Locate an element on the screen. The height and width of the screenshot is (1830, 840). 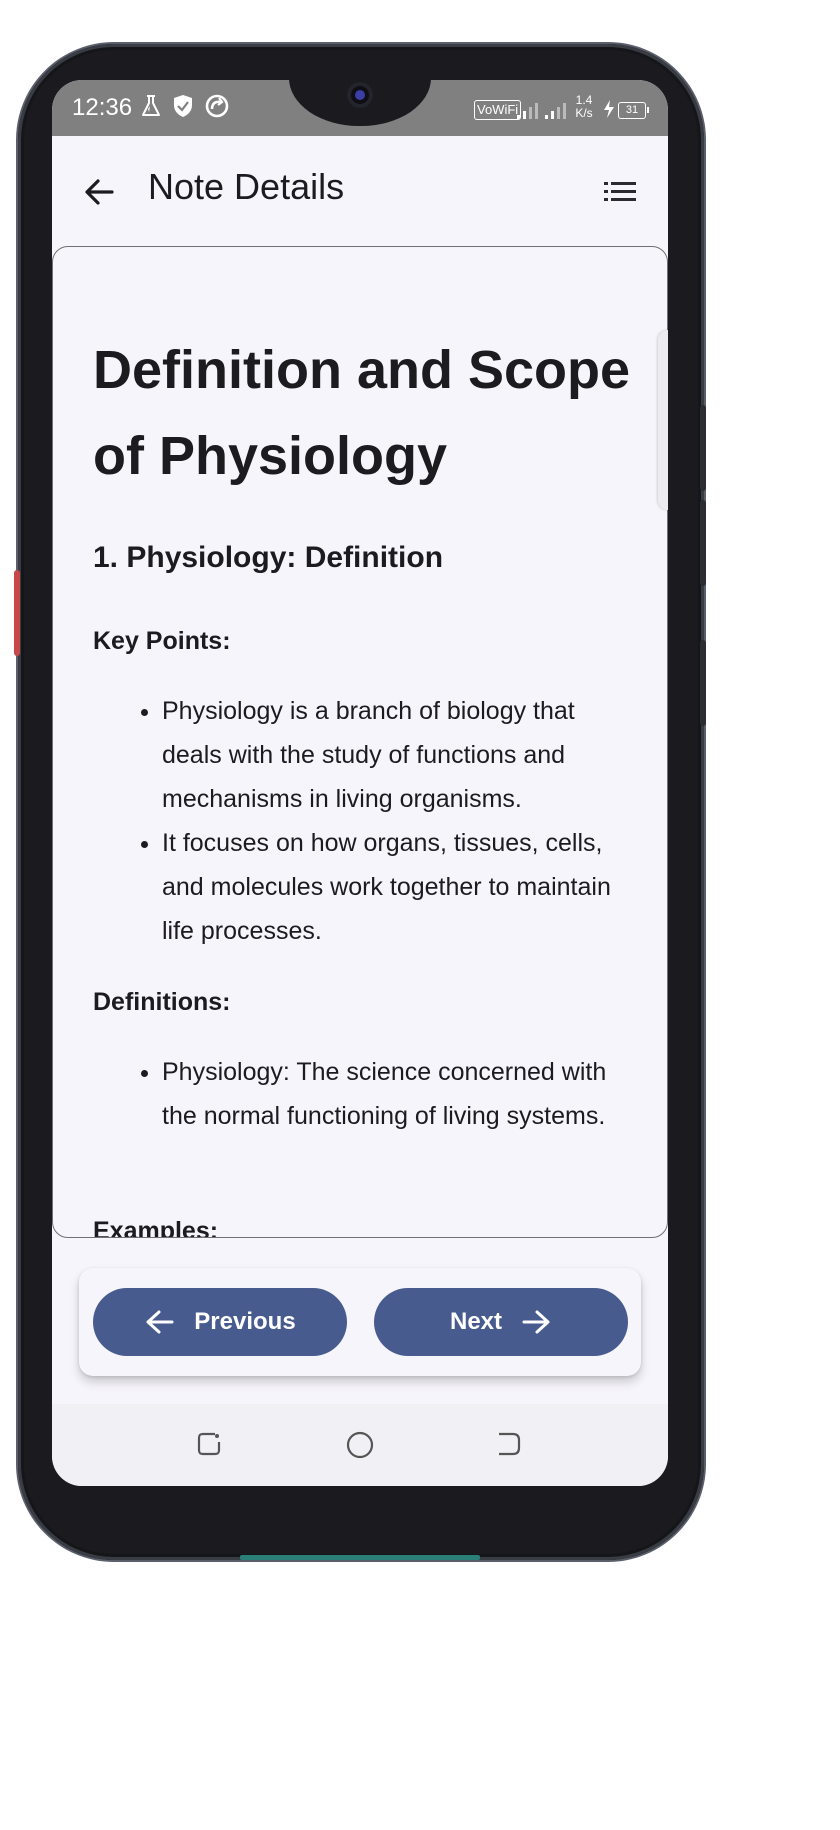
phone-frame-accent-bottom is located at coordinates (360, 1557).